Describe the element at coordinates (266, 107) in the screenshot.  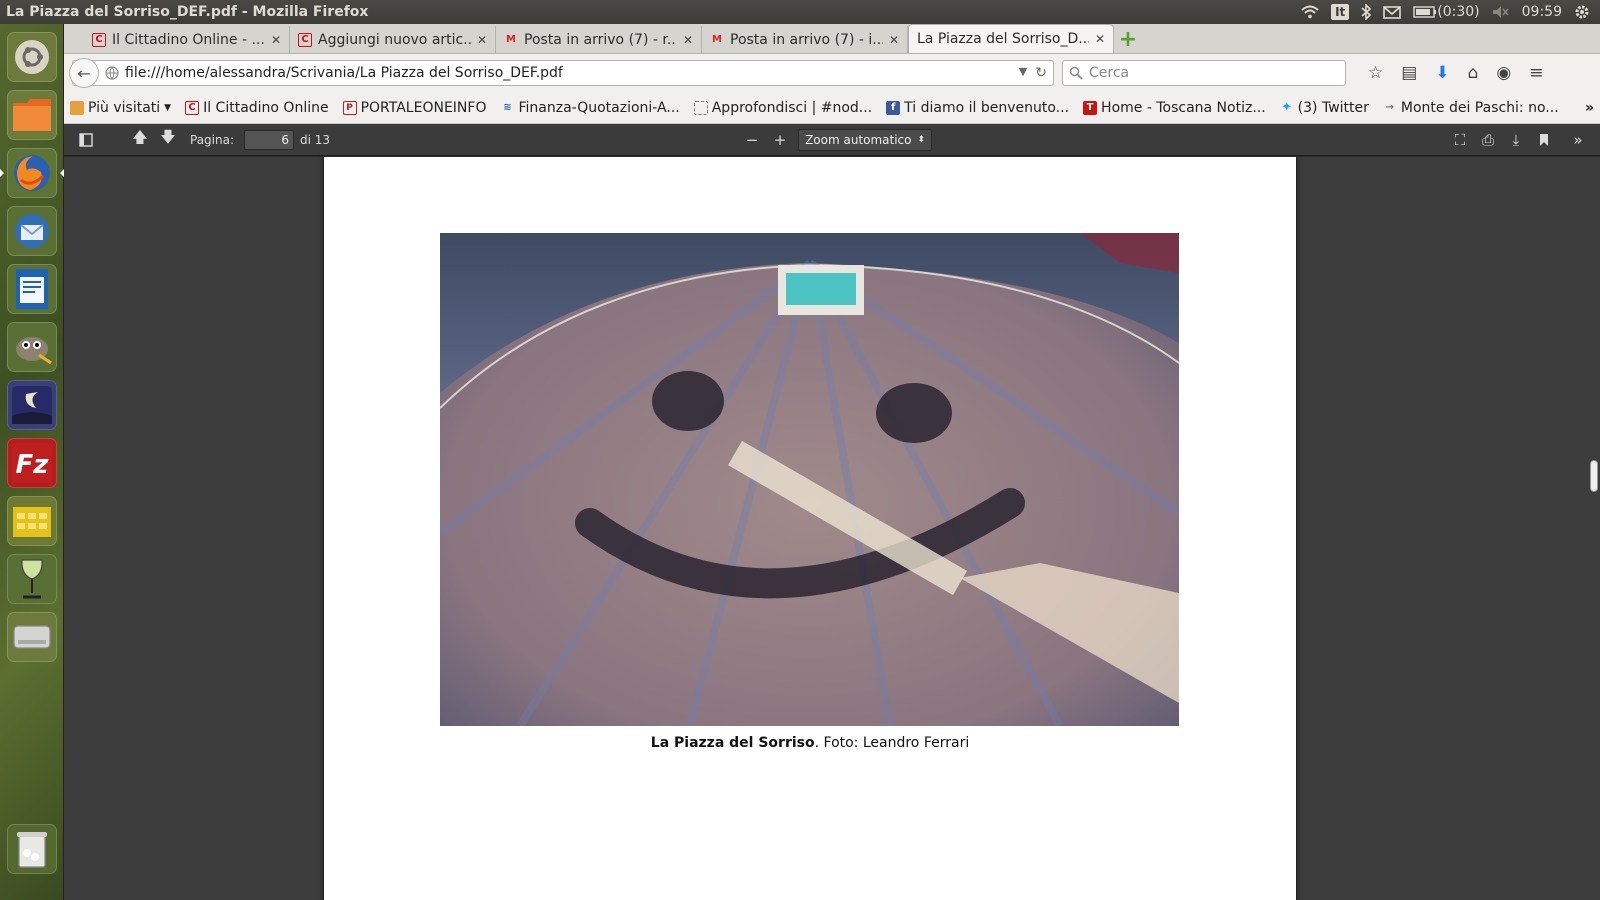
I see `bookmark-label: Il Cittadino Online` at that location.